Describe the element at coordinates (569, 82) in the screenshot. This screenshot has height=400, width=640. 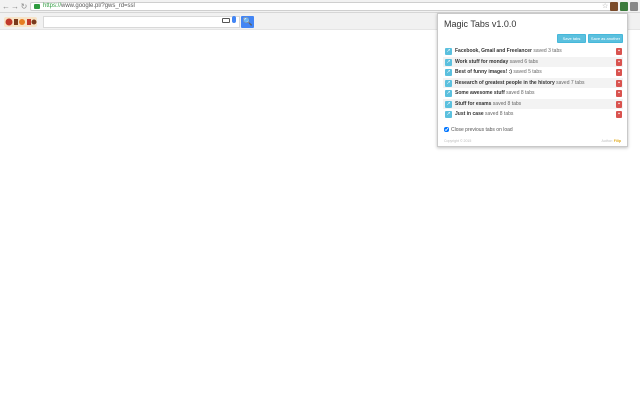
I see `item-meta: saved 7 tabs` at that location.